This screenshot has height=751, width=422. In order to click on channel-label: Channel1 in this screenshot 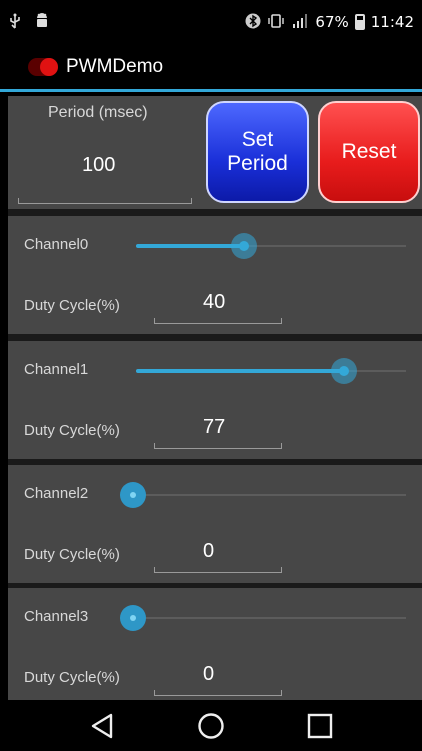, I will do `click(56, 369)`.